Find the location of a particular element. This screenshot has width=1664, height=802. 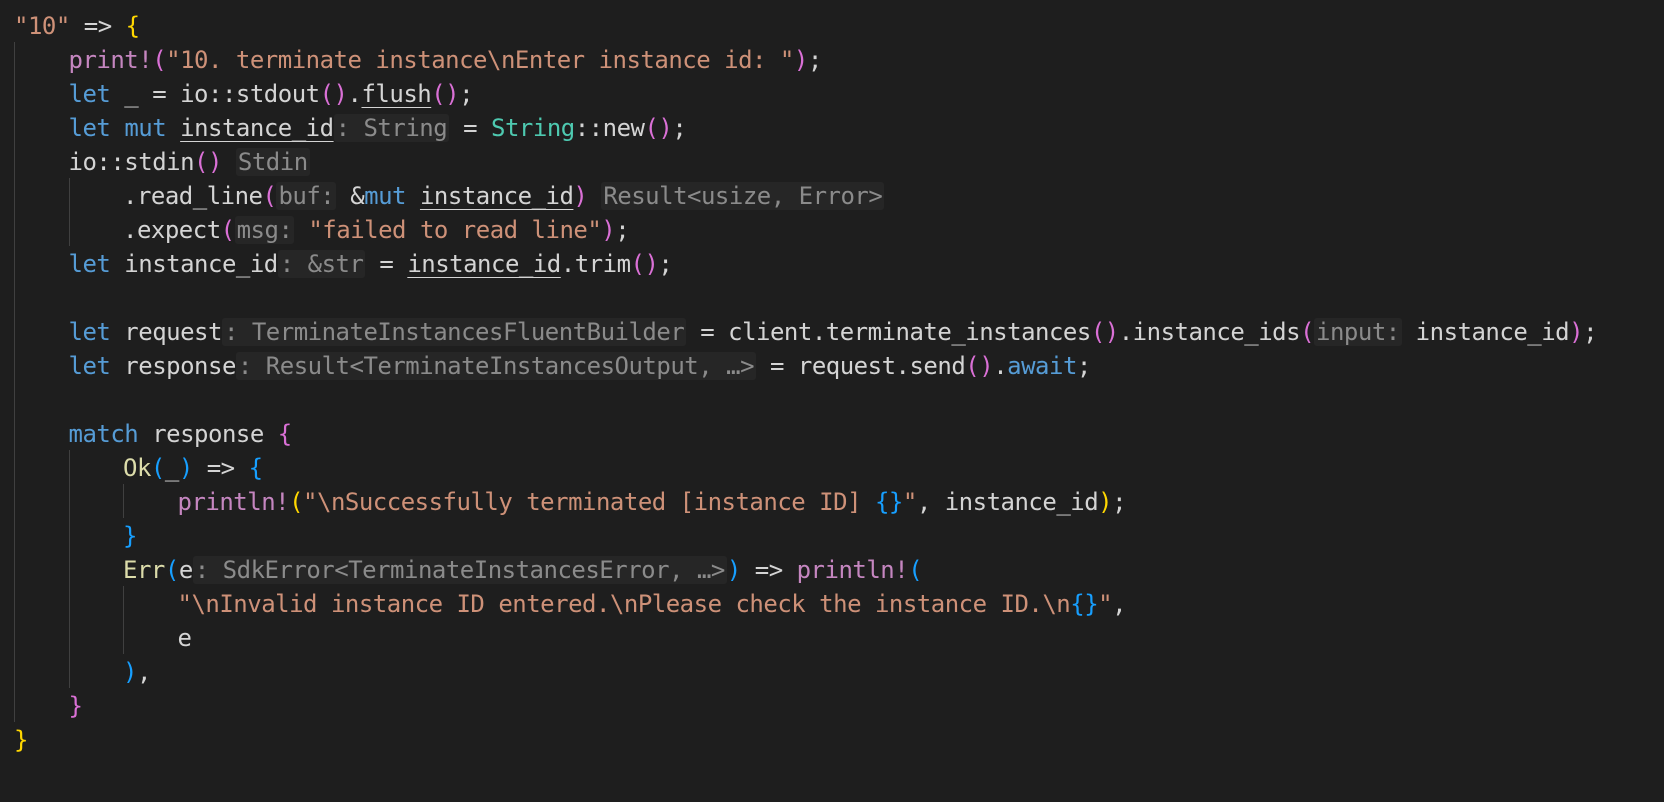

code-line: ), is located at coordinates (137, 672).